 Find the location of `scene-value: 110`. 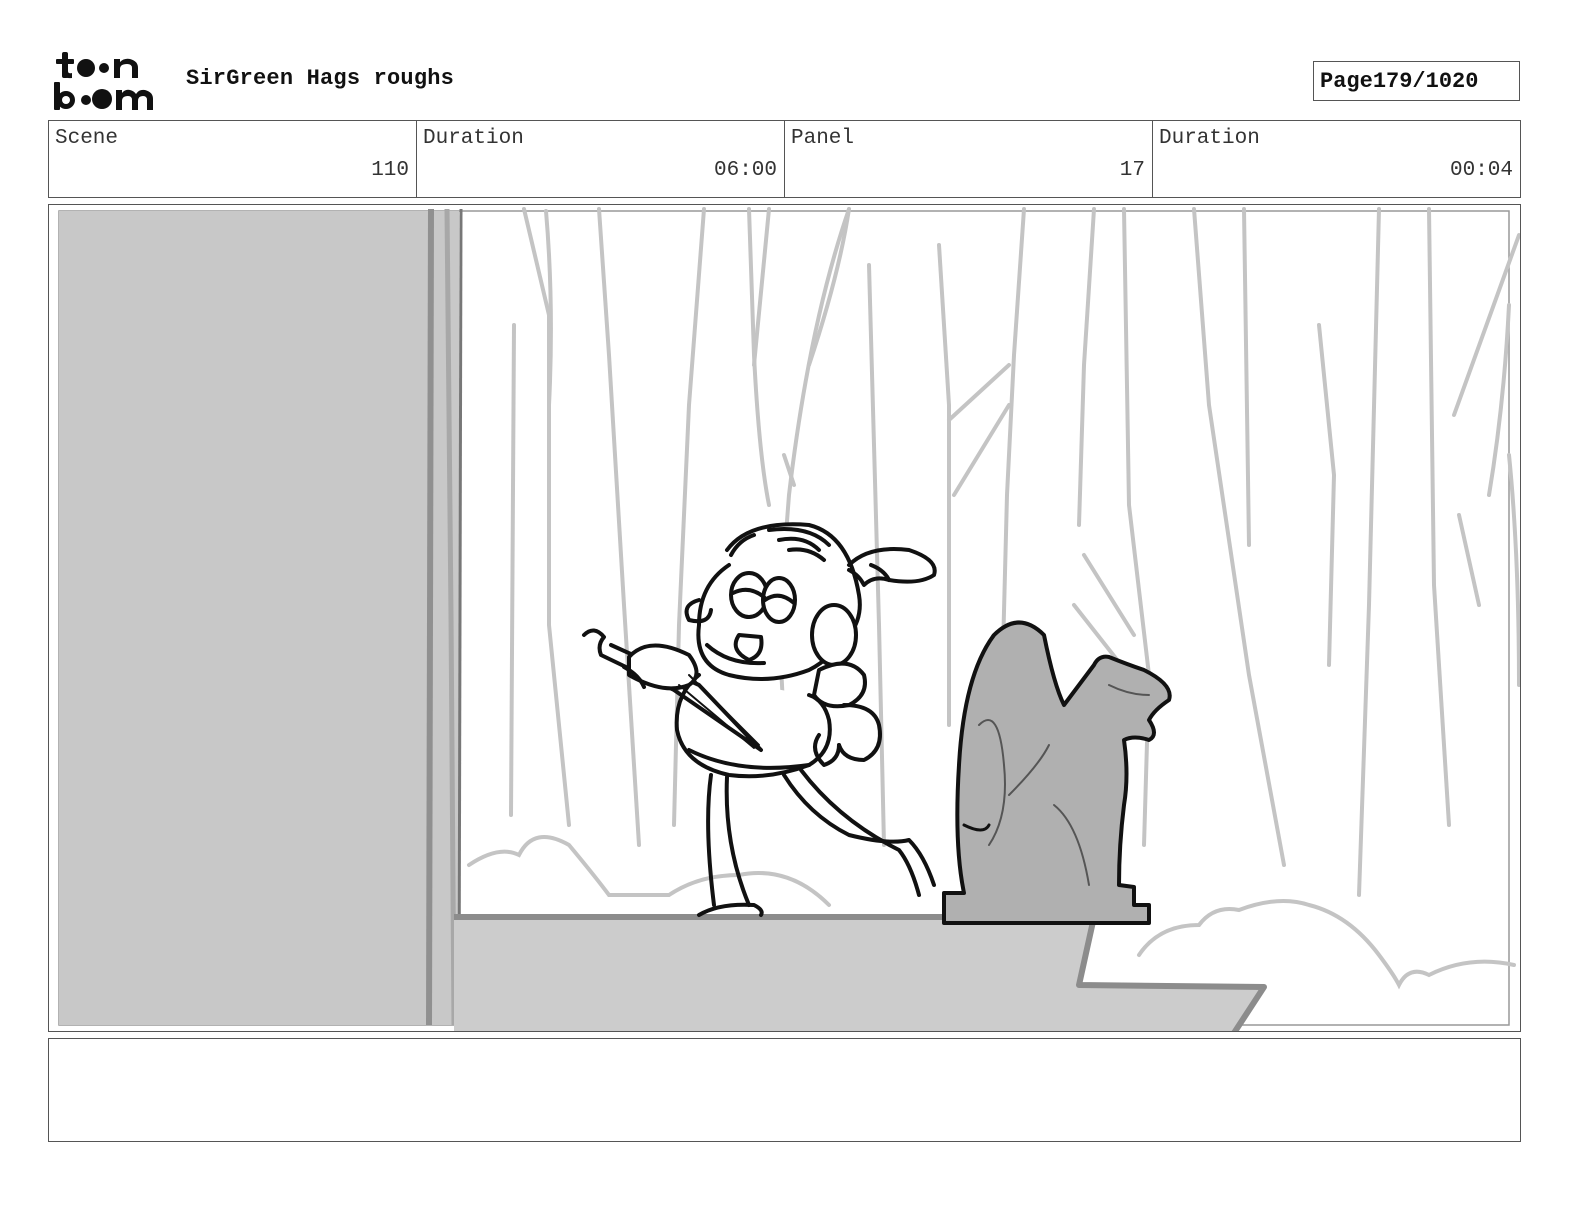

scene-value: 110 is located at coordinates (390, 170).